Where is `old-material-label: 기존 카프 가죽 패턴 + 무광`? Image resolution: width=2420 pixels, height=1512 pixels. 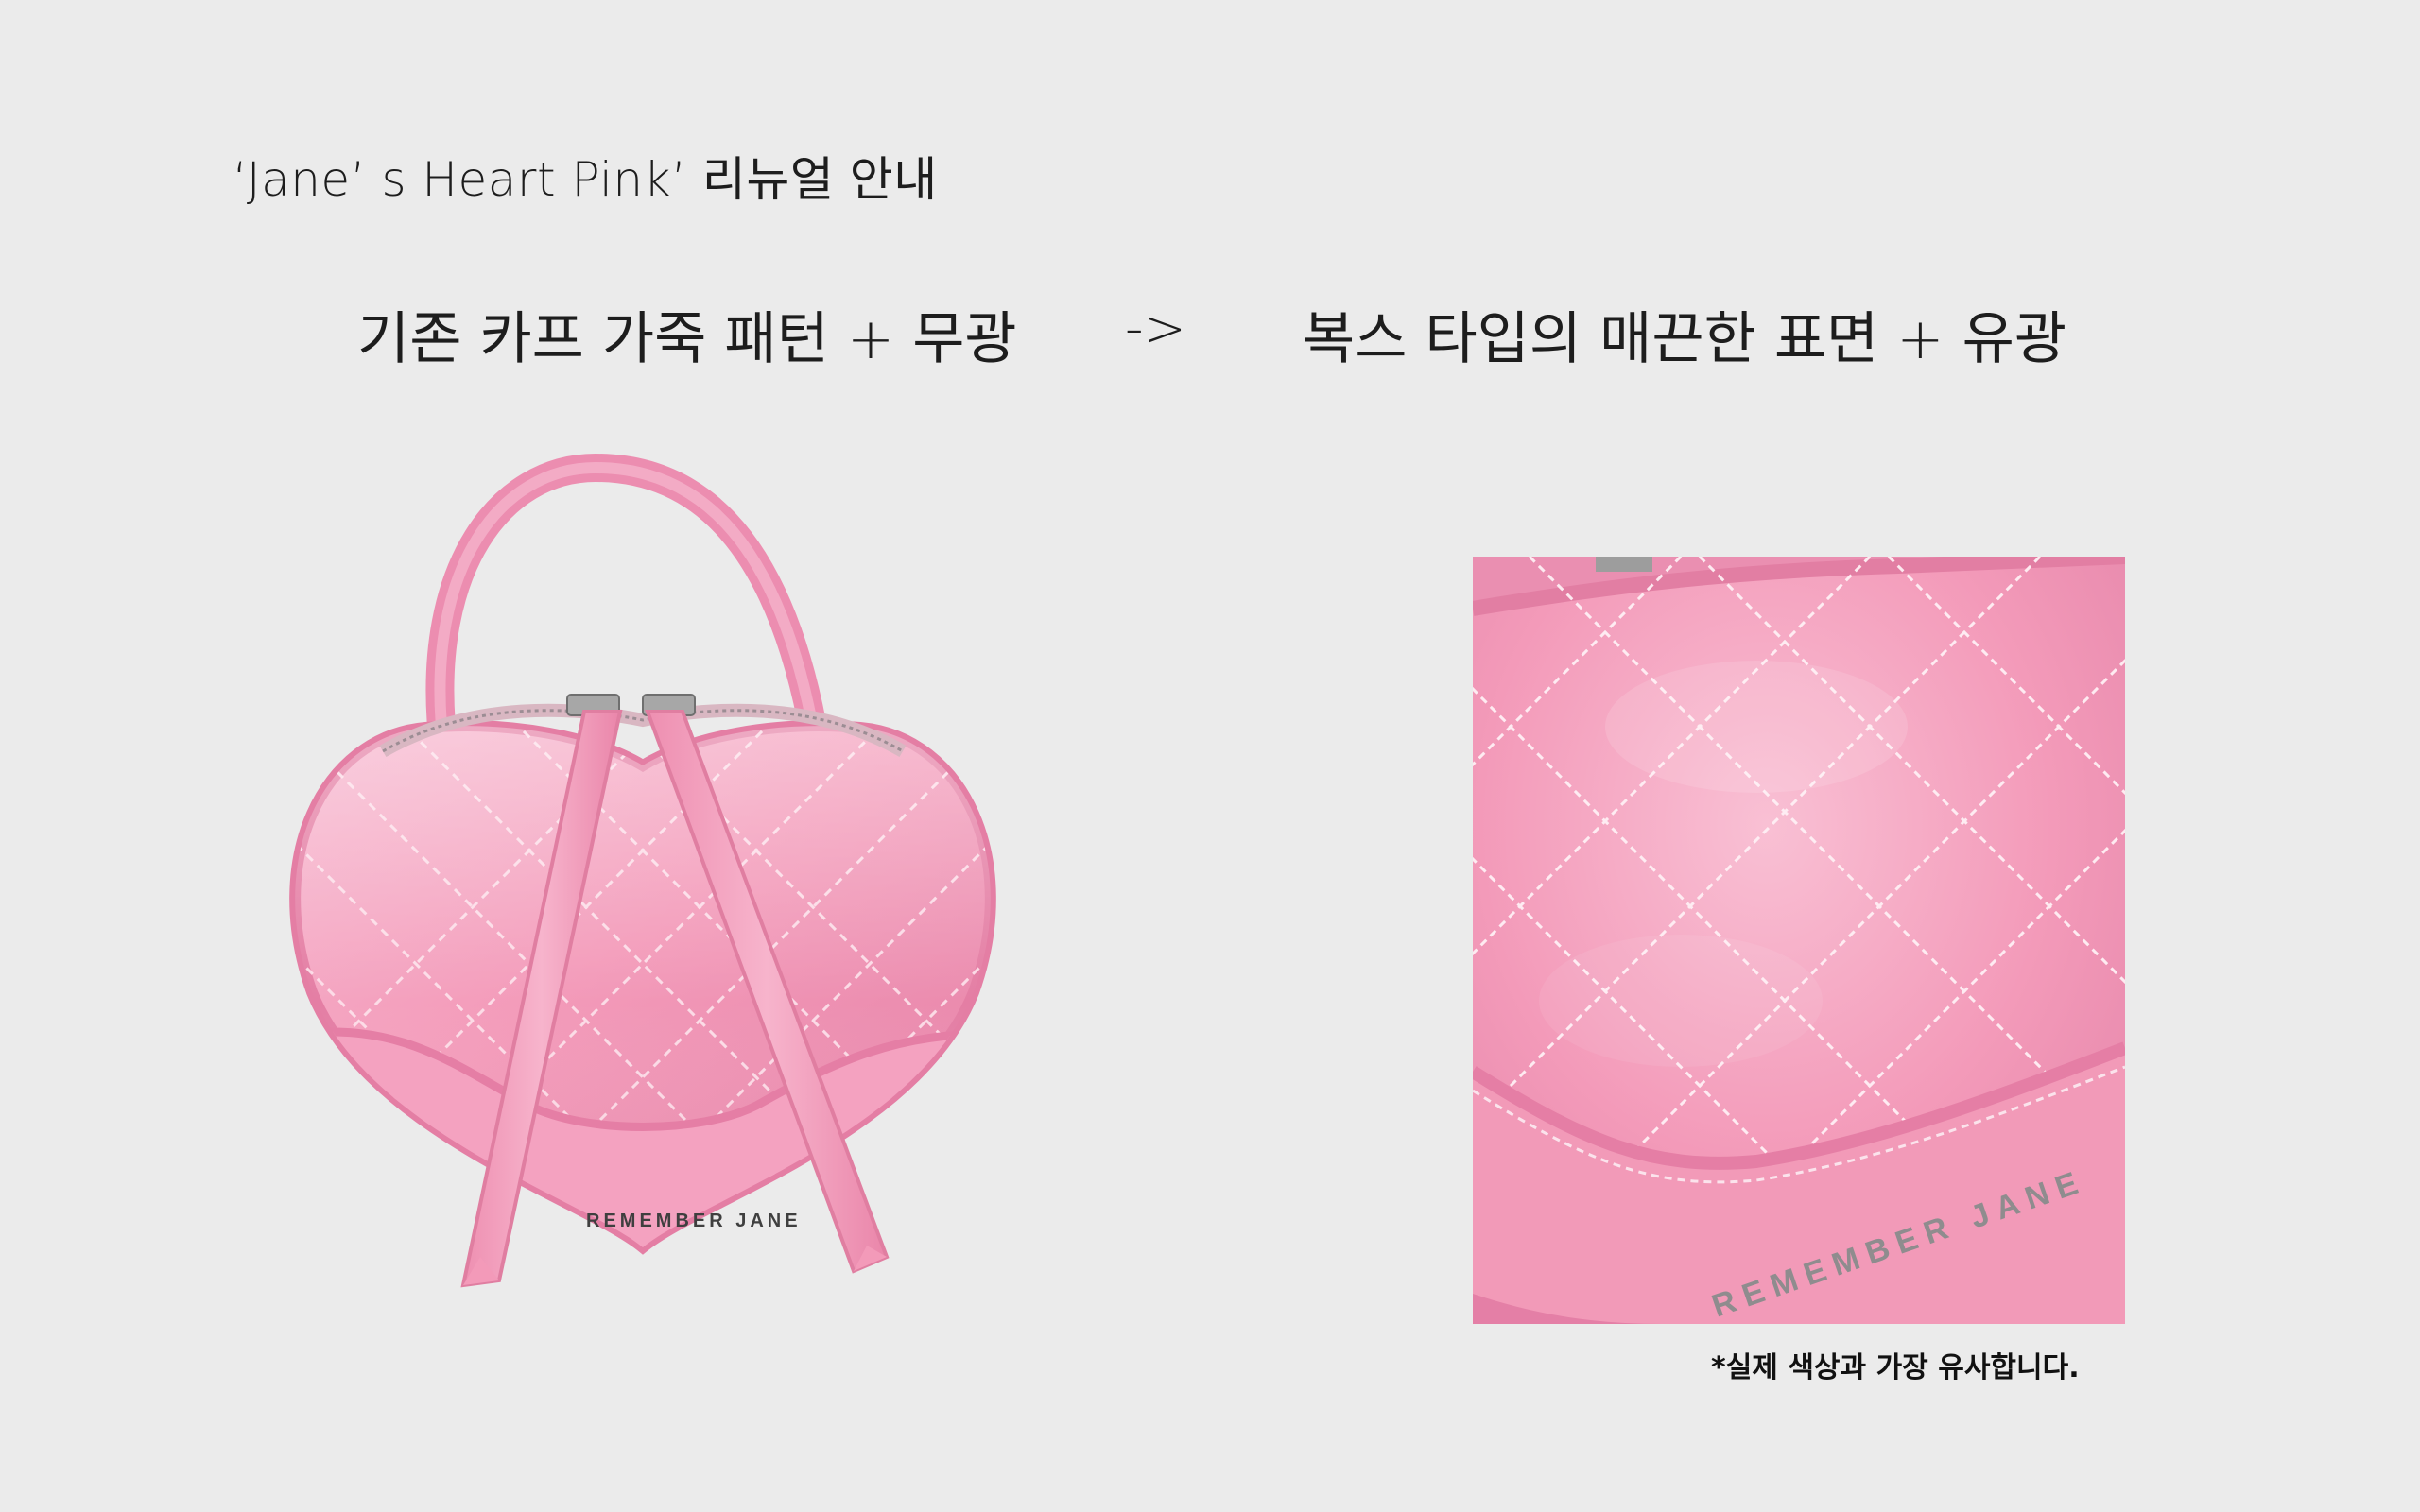 old-material-label: 기존 카프 가죽 패턴 + 무광 is located at coordinates (687, 339).